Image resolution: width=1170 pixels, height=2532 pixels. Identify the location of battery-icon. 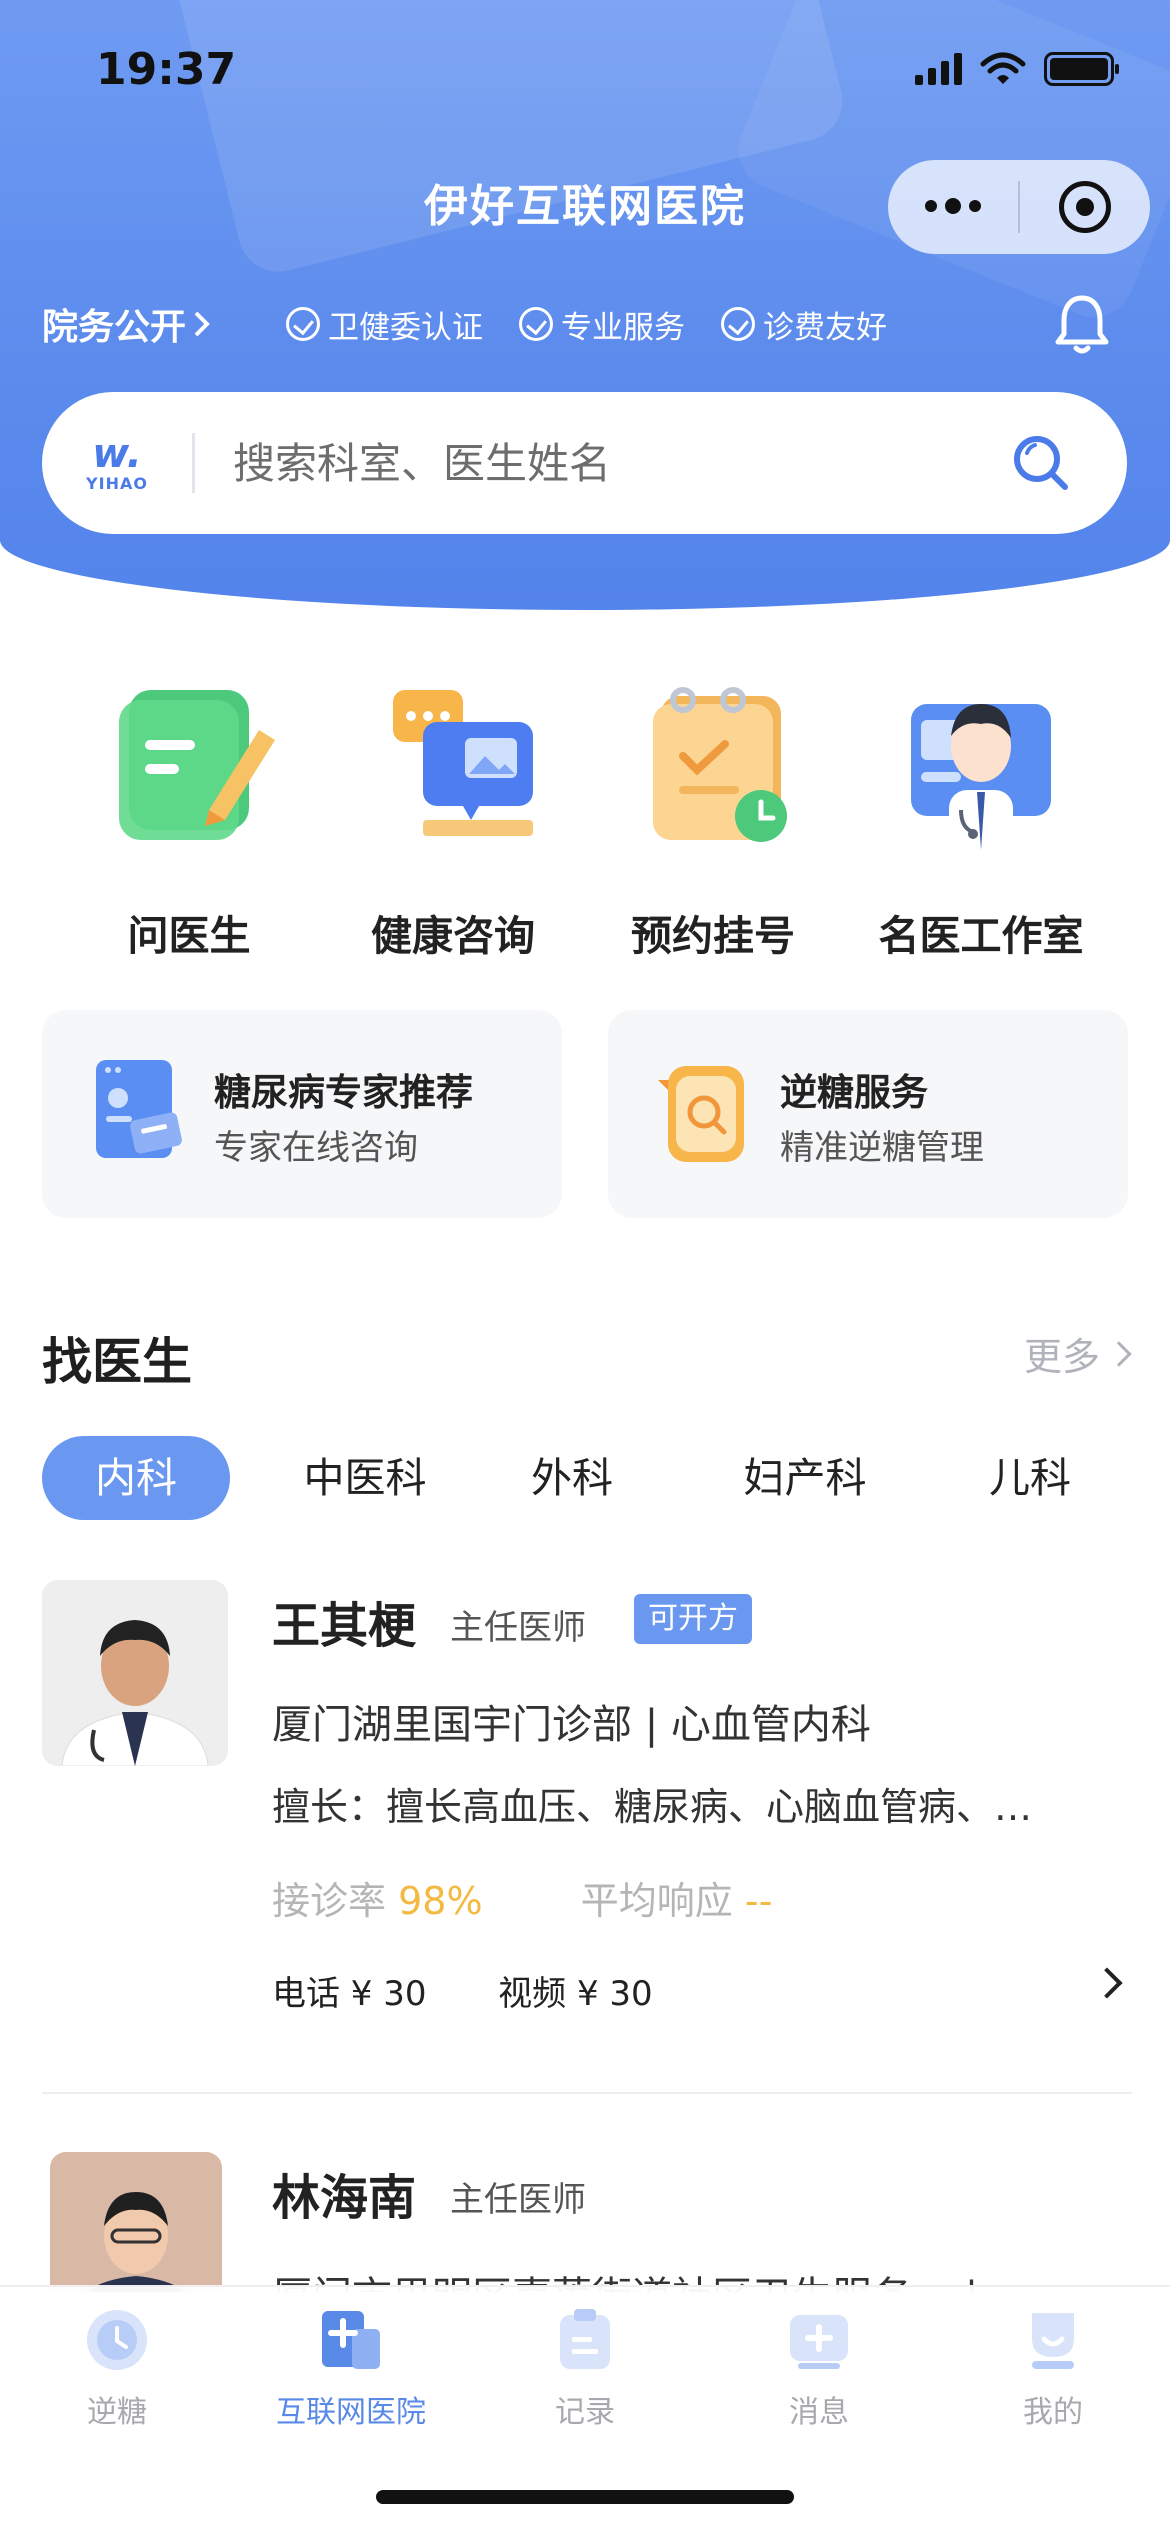
(1081, 69).